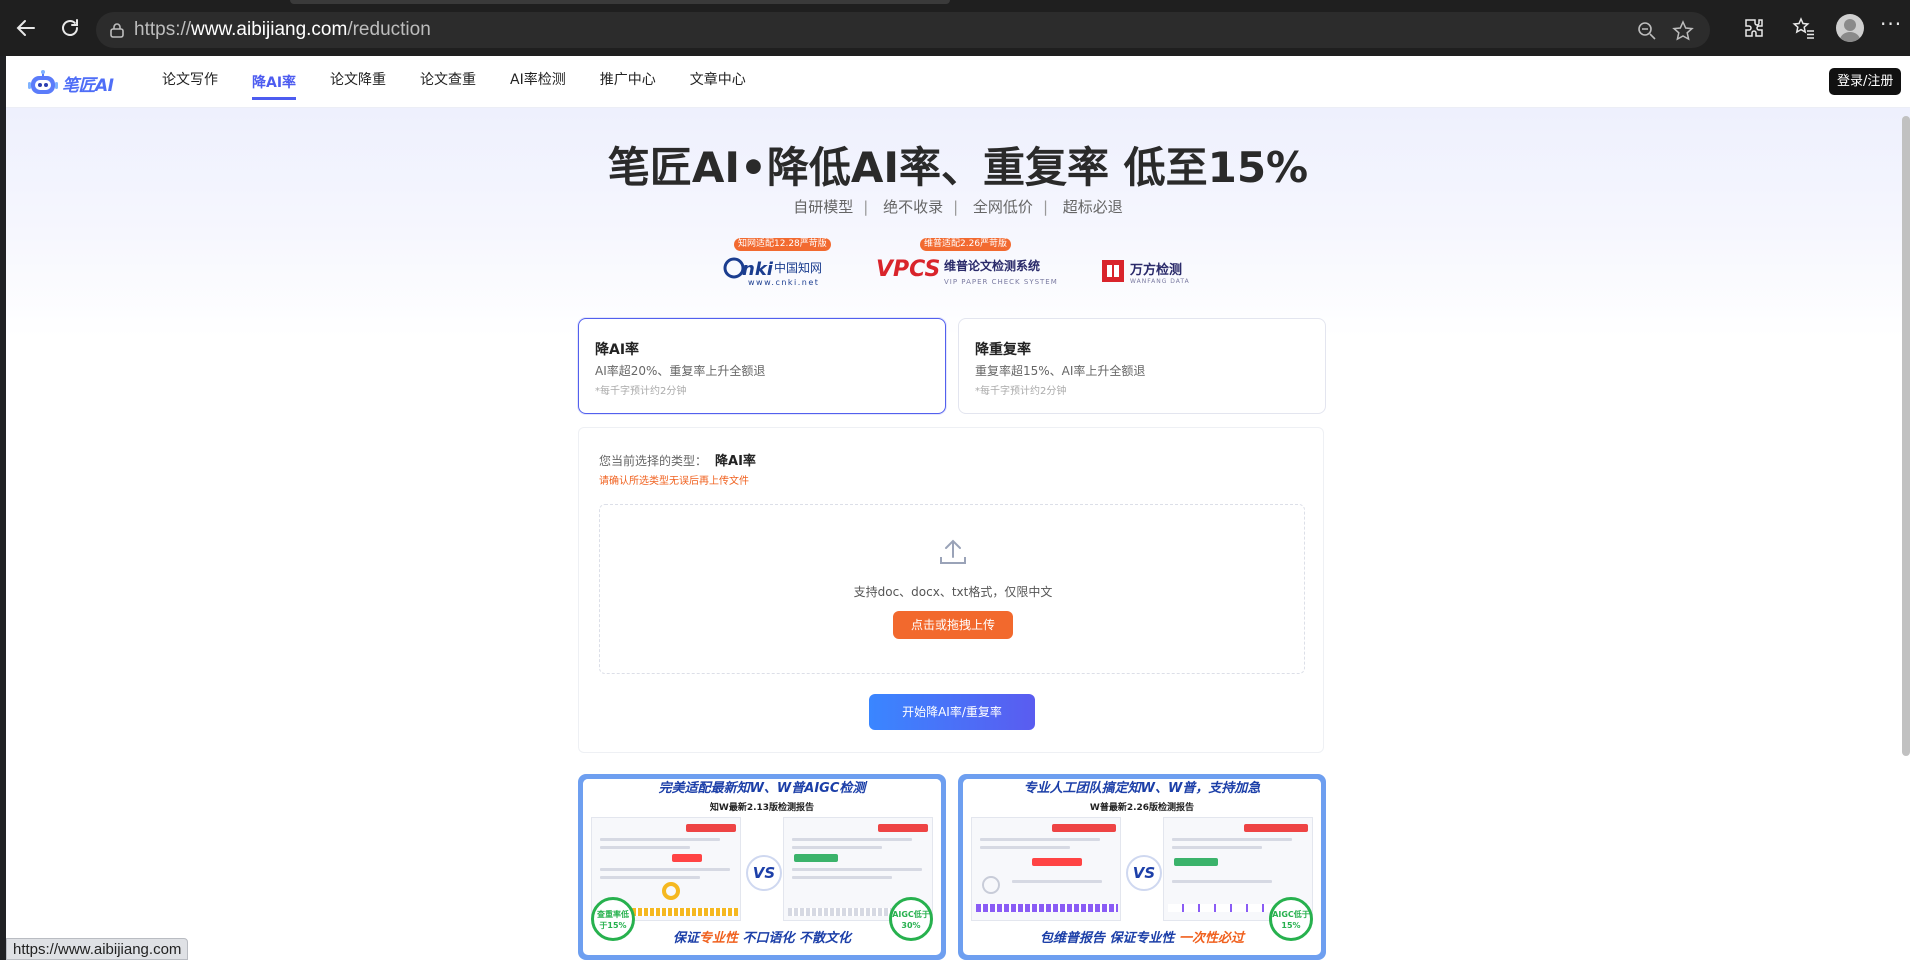 The height and width of the screenshot is (960, 1910). I want to click on address-bar: https://www.aibijiang.com/reduction, so click(903, 30).